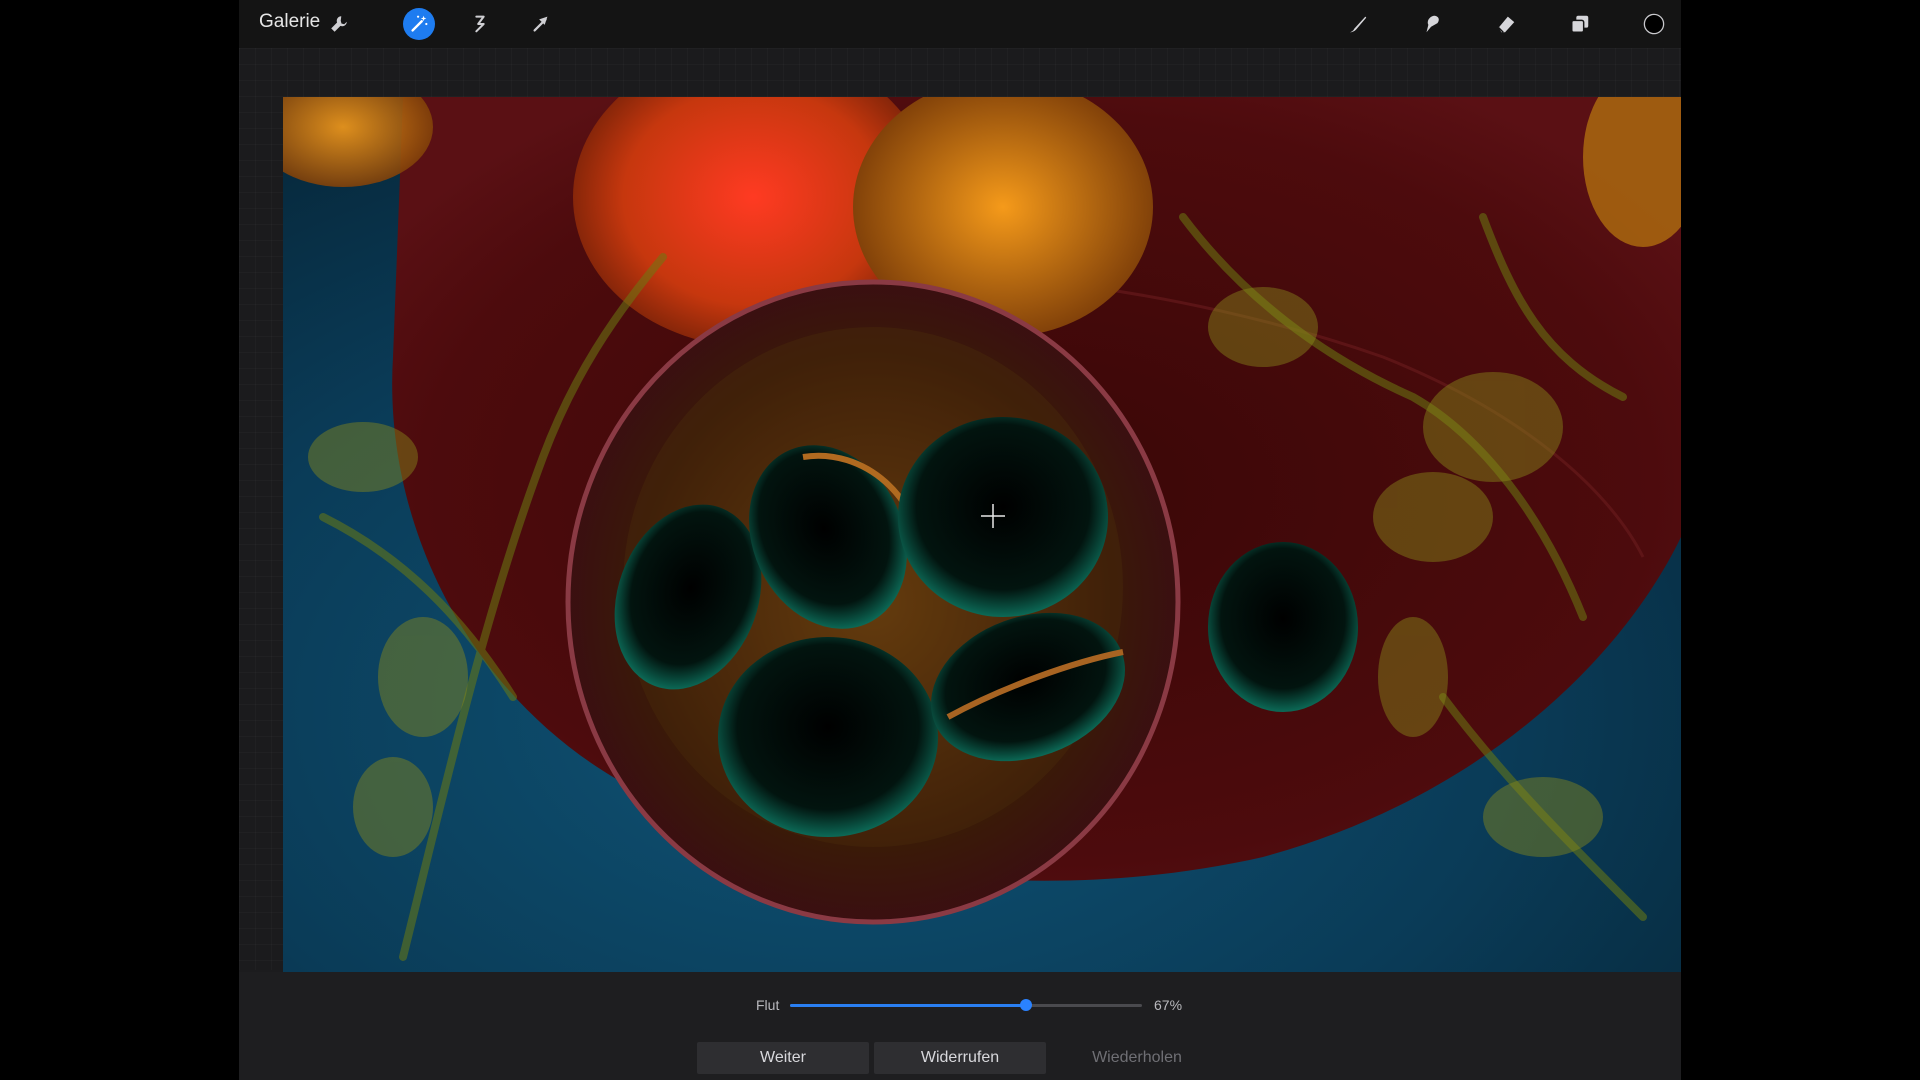 The width and height of the screenshot is (1920, 1080). What do you see at coordinates (1432, 24) in the screenshot?
I see `smudge-icon` at bounding box center [1432, 24].